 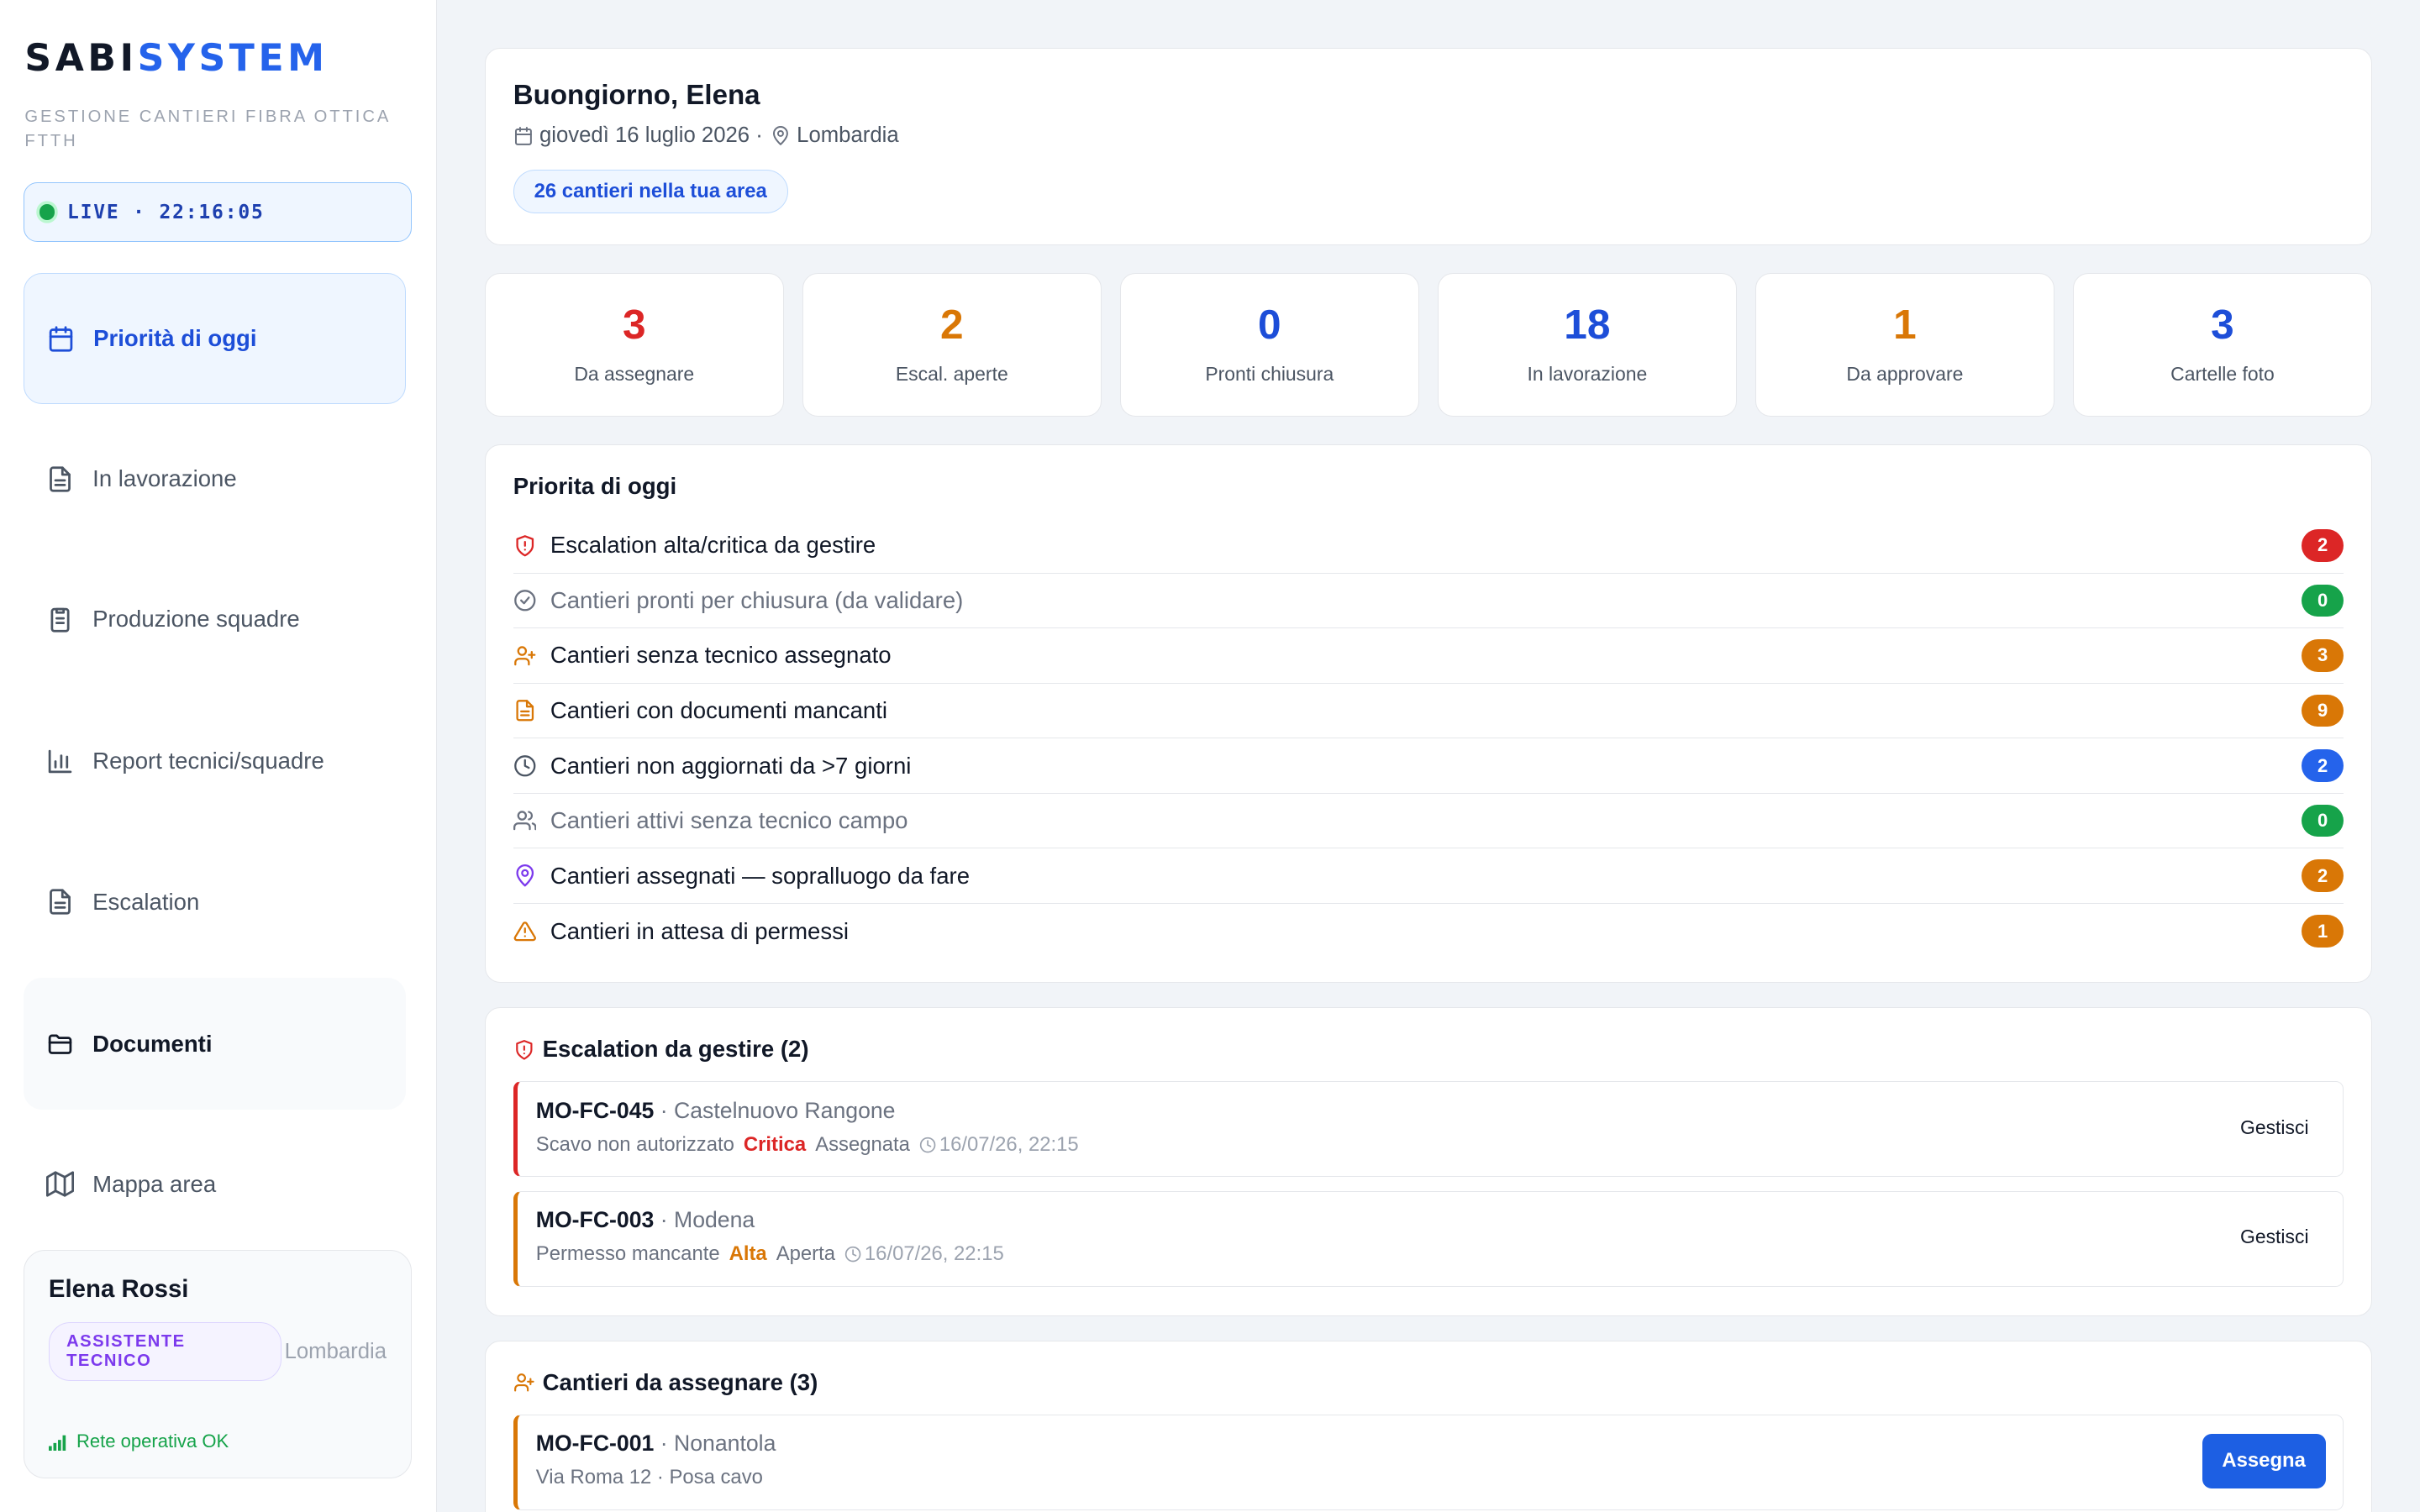 I want to click on priorities-title: Priorita di oggi, so click(x=595, y=485).